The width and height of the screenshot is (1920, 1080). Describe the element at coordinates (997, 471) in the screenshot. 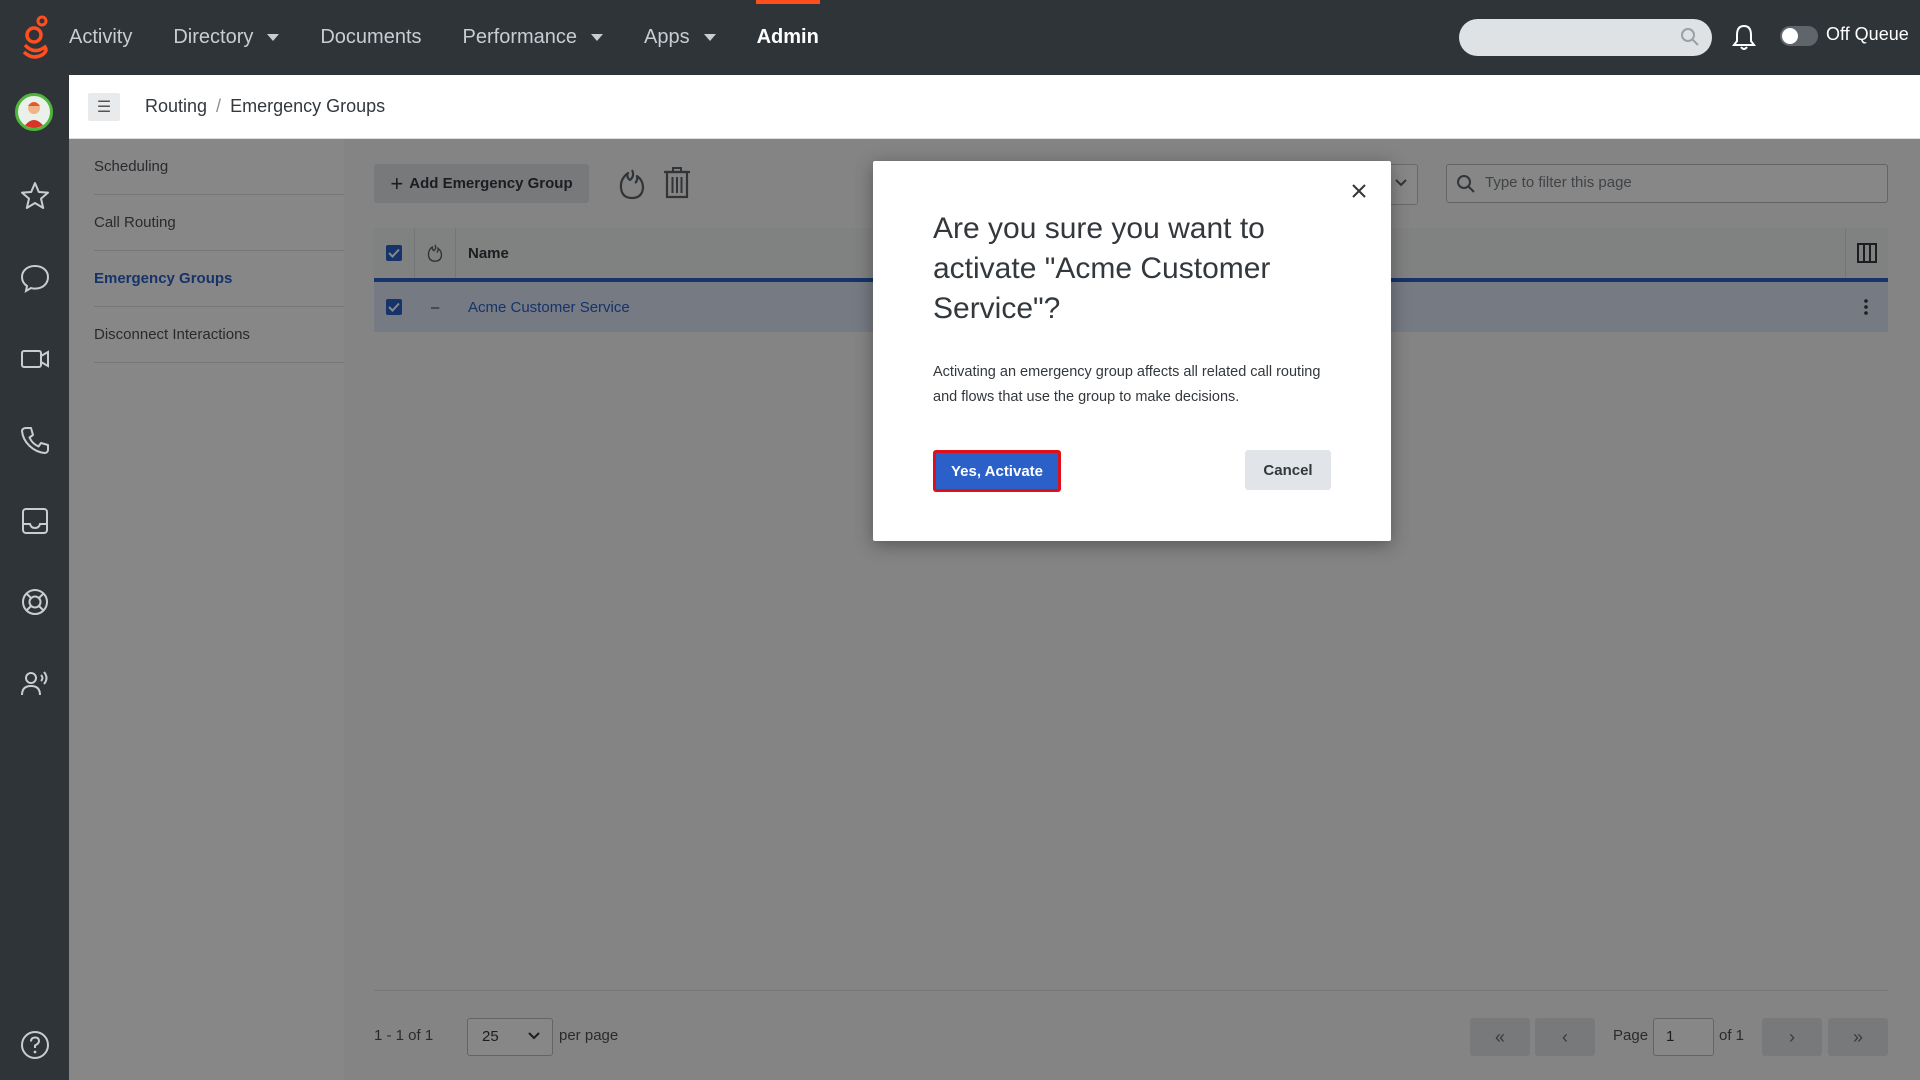

I see `yes-activate-button: Yes, Activate` at that location.